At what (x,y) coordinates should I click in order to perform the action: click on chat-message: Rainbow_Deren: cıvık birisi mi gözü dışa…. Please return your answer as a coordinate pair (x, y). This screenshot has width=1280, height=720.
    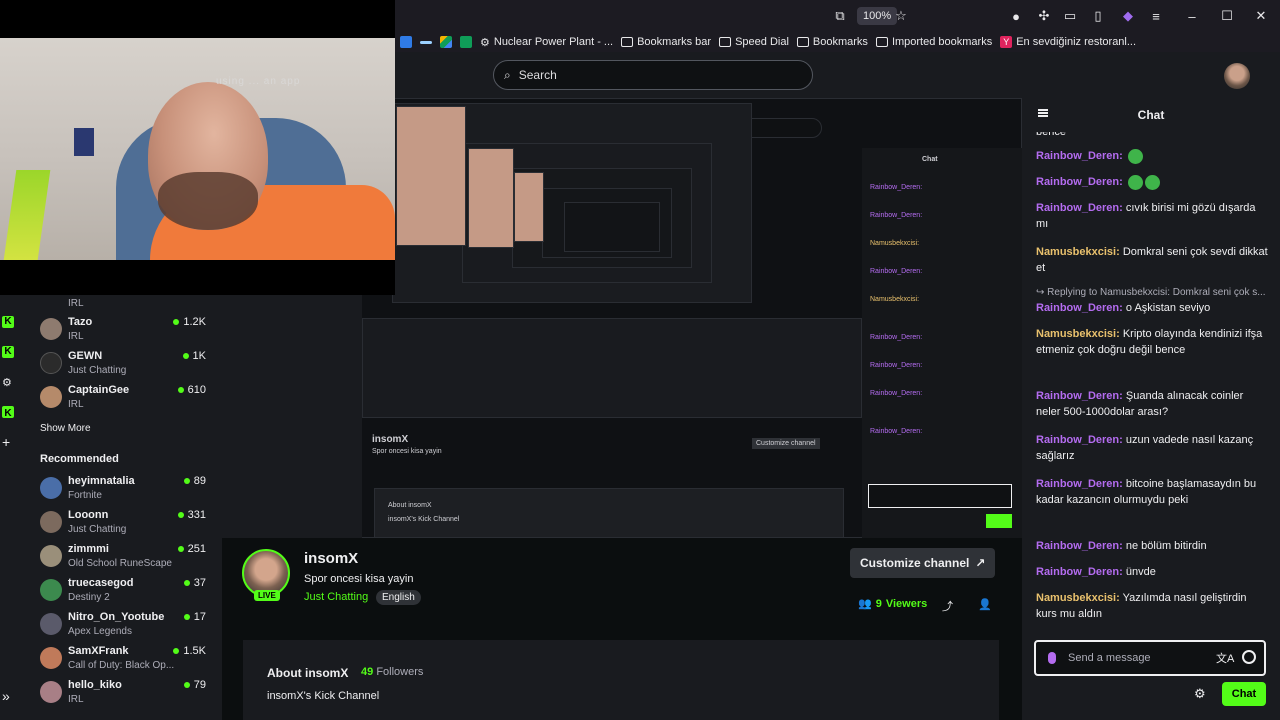
    Looking at the image, I should click on (1152, 216).